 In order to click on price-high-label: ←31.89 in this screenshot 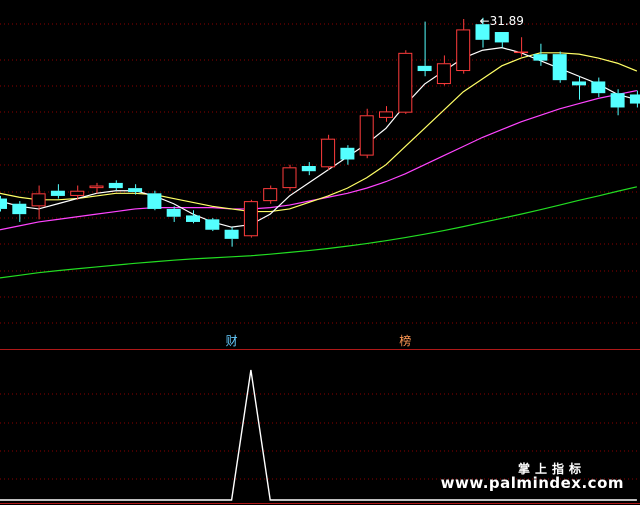, I will do `click(502, 21)`.